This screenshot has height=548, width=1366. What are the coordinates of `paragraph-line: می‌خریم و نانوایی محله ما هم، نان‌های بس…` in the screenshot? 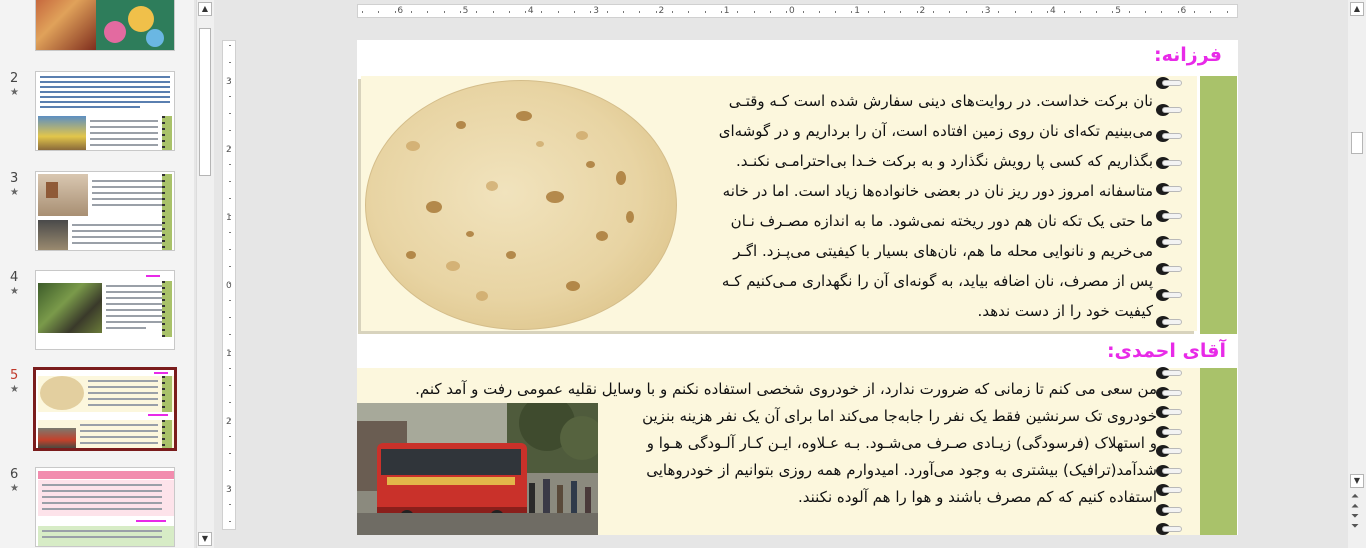 It's located at (943, 251).